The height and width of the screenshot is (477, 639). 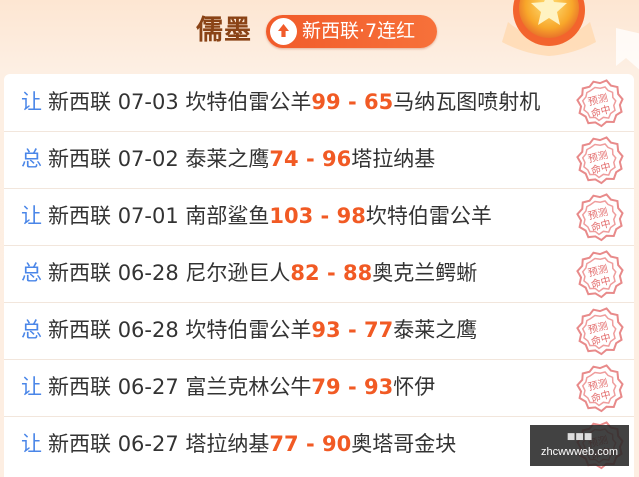 I want to click on home-score: 79, so click(x=326, y=387).